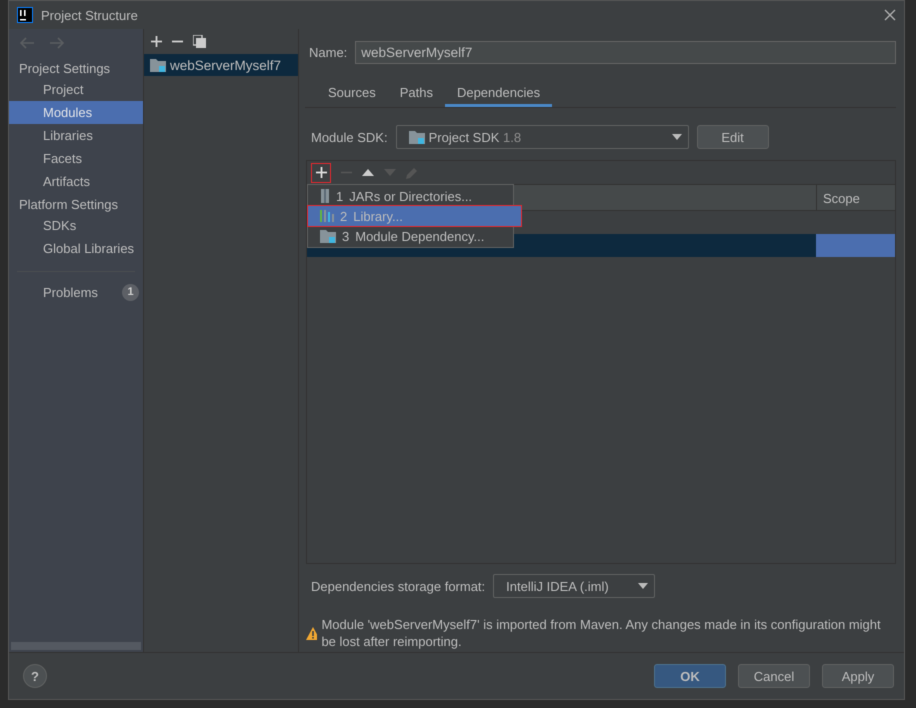  Describe the element at coordinates (841, 198) in the screenshot. I see `column-header: Scope` at that location.